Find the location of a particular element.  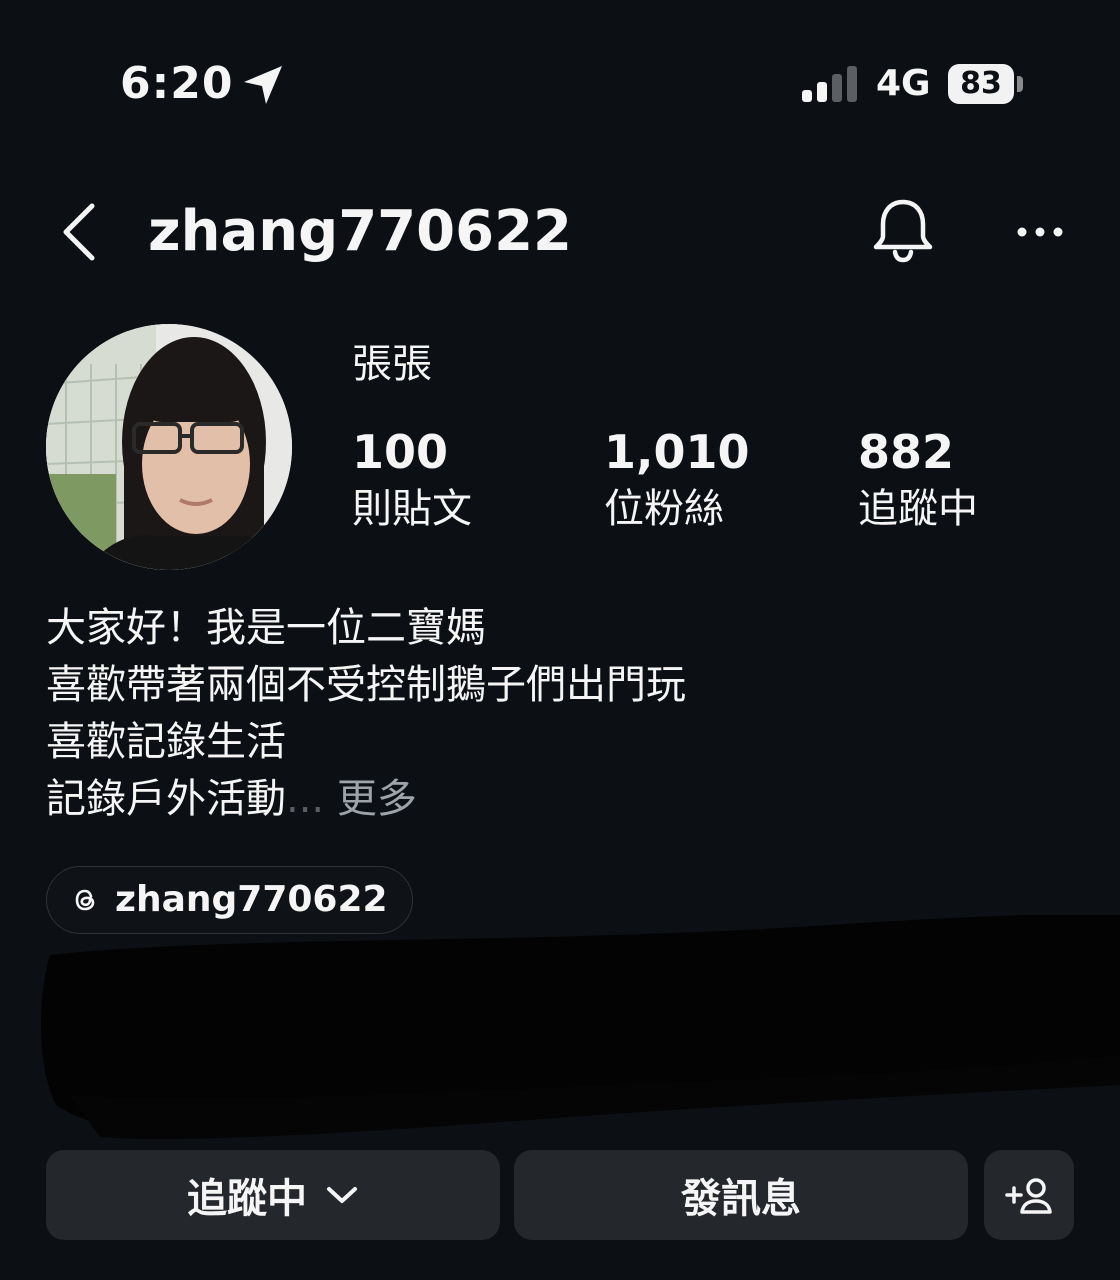

following-button: 追蹤中 is located at coordinates (273, 1195).